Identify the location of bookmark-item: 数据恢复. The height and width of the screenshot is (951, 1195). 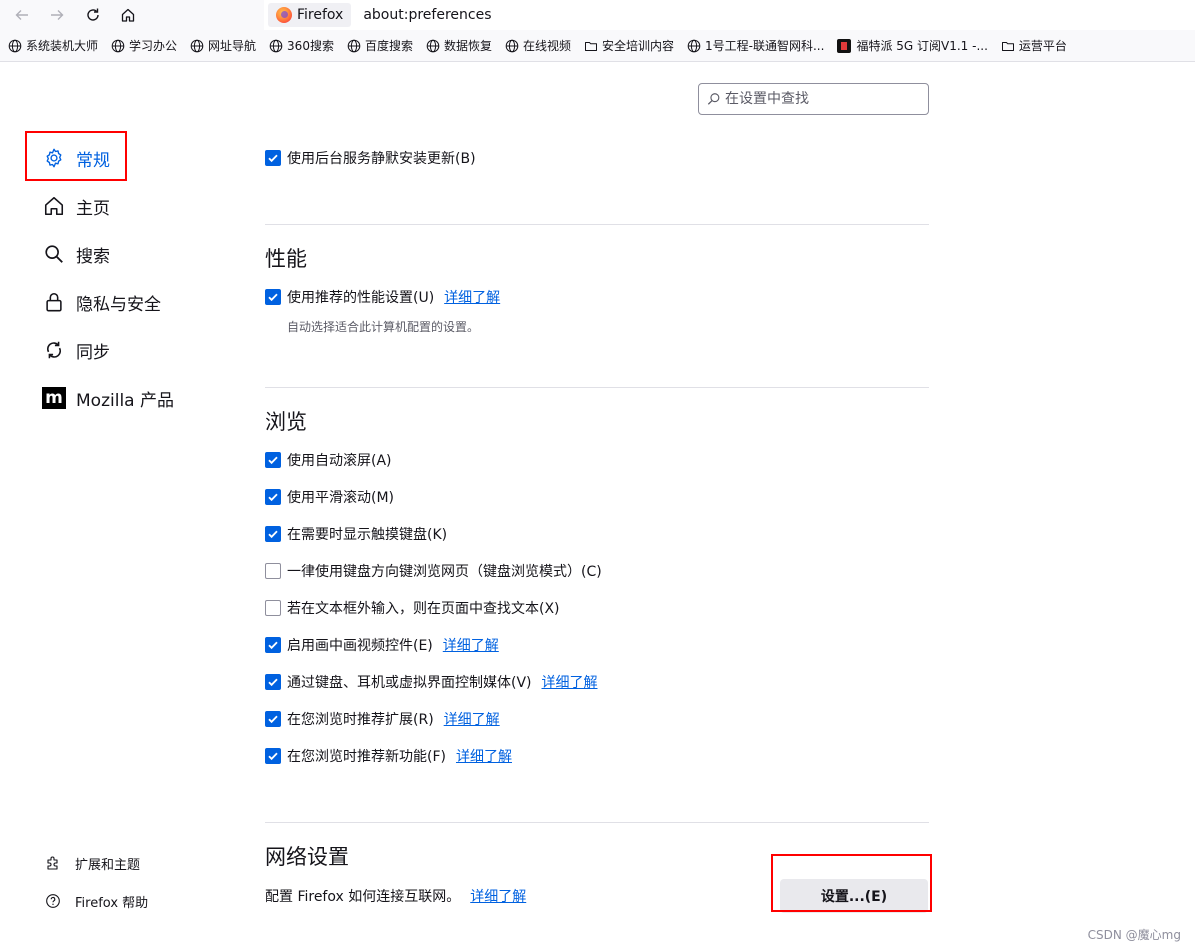
(459, 45).